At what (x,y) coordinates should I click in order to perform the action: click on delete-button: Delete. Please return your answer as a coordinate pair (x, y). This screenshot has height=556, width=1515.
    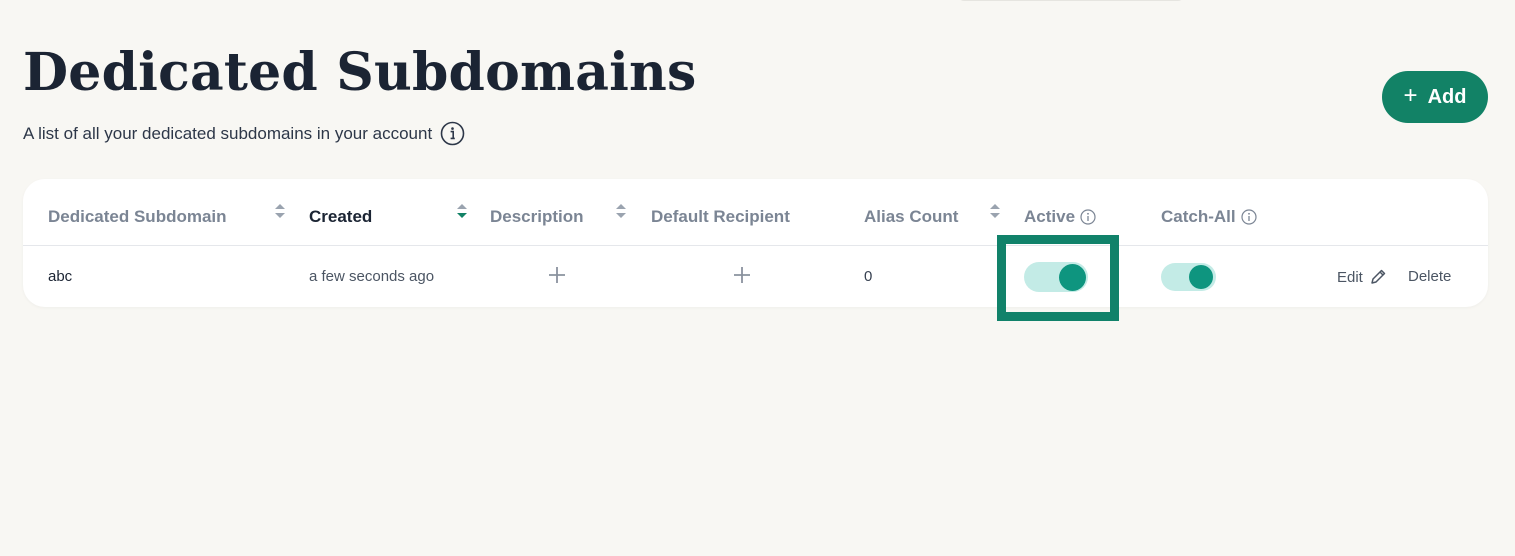
    Looking at the image, I should click on (1429, 276).